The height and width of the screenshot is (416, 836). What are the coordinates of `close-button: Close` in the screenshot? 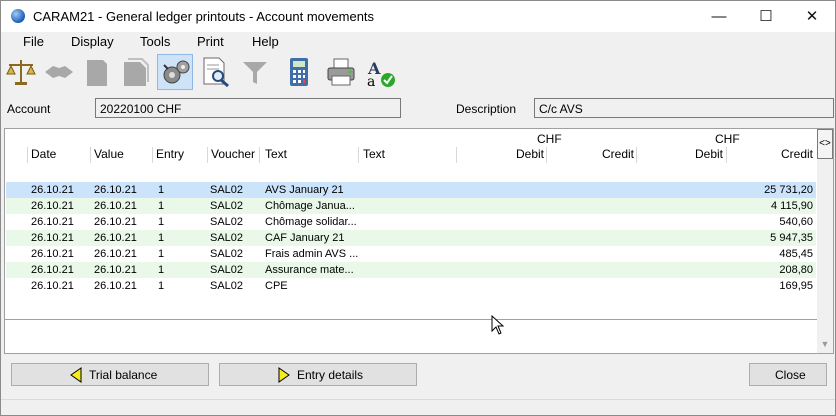 It's located at (788, 374).